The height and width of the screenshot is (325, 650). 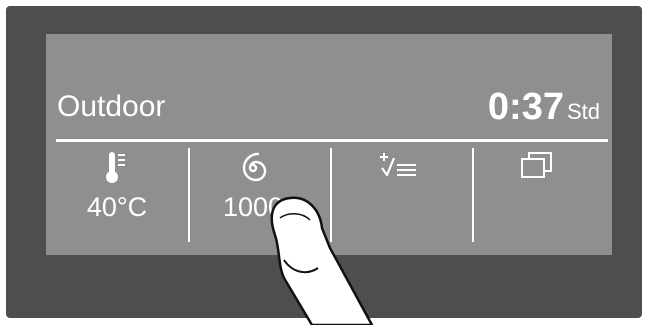 What do you see at coordinates (525, 107) in the screenshot?
I see `remaining-time-value: 0:37` at bounding box center [525, 107].